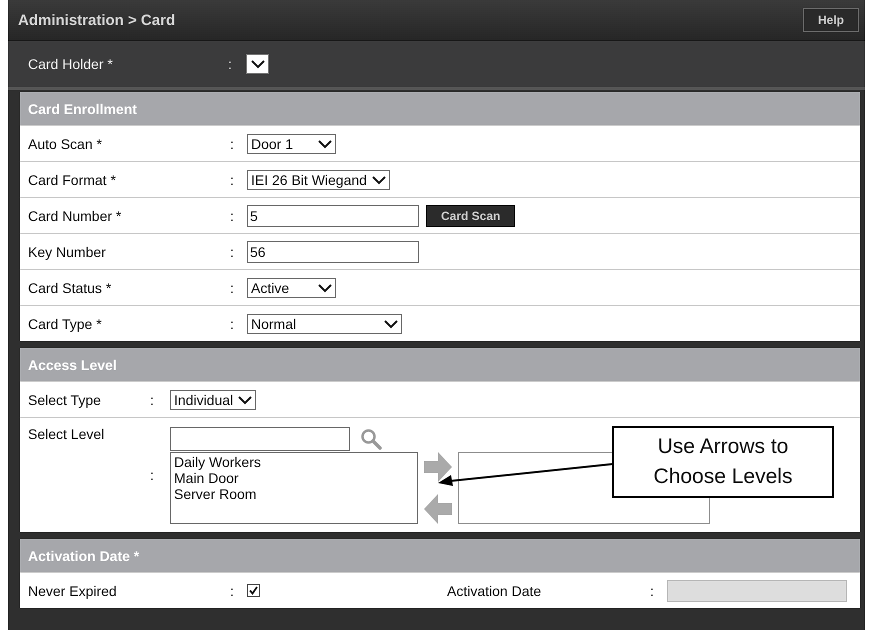 This screenshot has width=870, height=630. I want to click on field-label: Key Number, so click(67, 252).